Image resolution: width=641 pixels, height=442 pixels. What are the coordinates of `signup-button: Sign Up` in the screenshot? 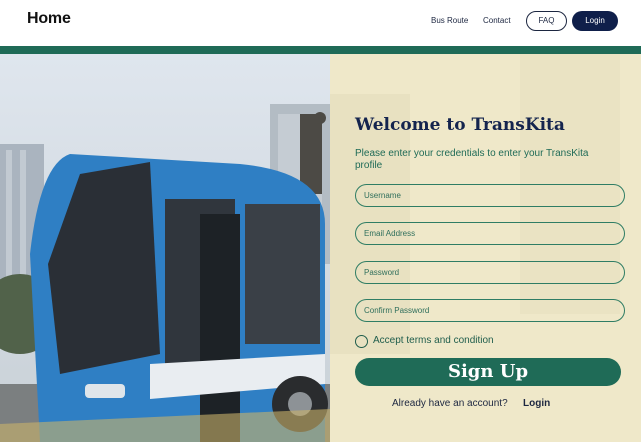 It's located at (488, 372).